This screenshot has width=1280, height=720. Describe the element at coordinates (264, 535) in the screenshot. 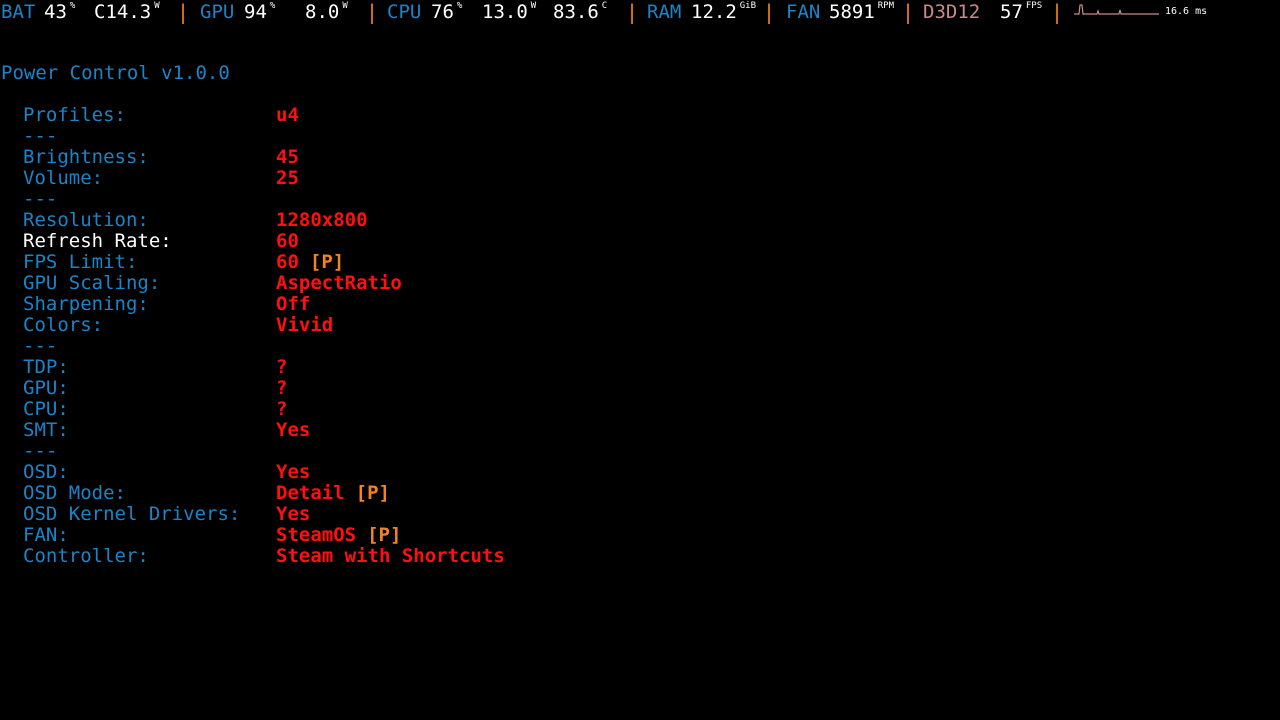

I see `menu-item-fan: FAN: SteamOS [P]` at that location.